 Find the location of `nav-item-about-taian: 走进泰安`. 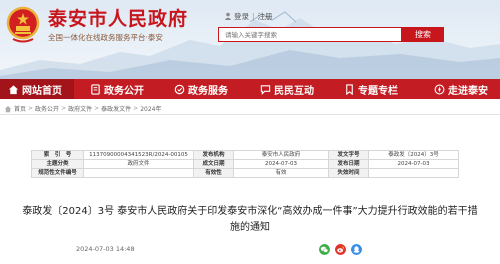

nav-item-about-taian: 走进泰安 is located at coordinates (458, 89).